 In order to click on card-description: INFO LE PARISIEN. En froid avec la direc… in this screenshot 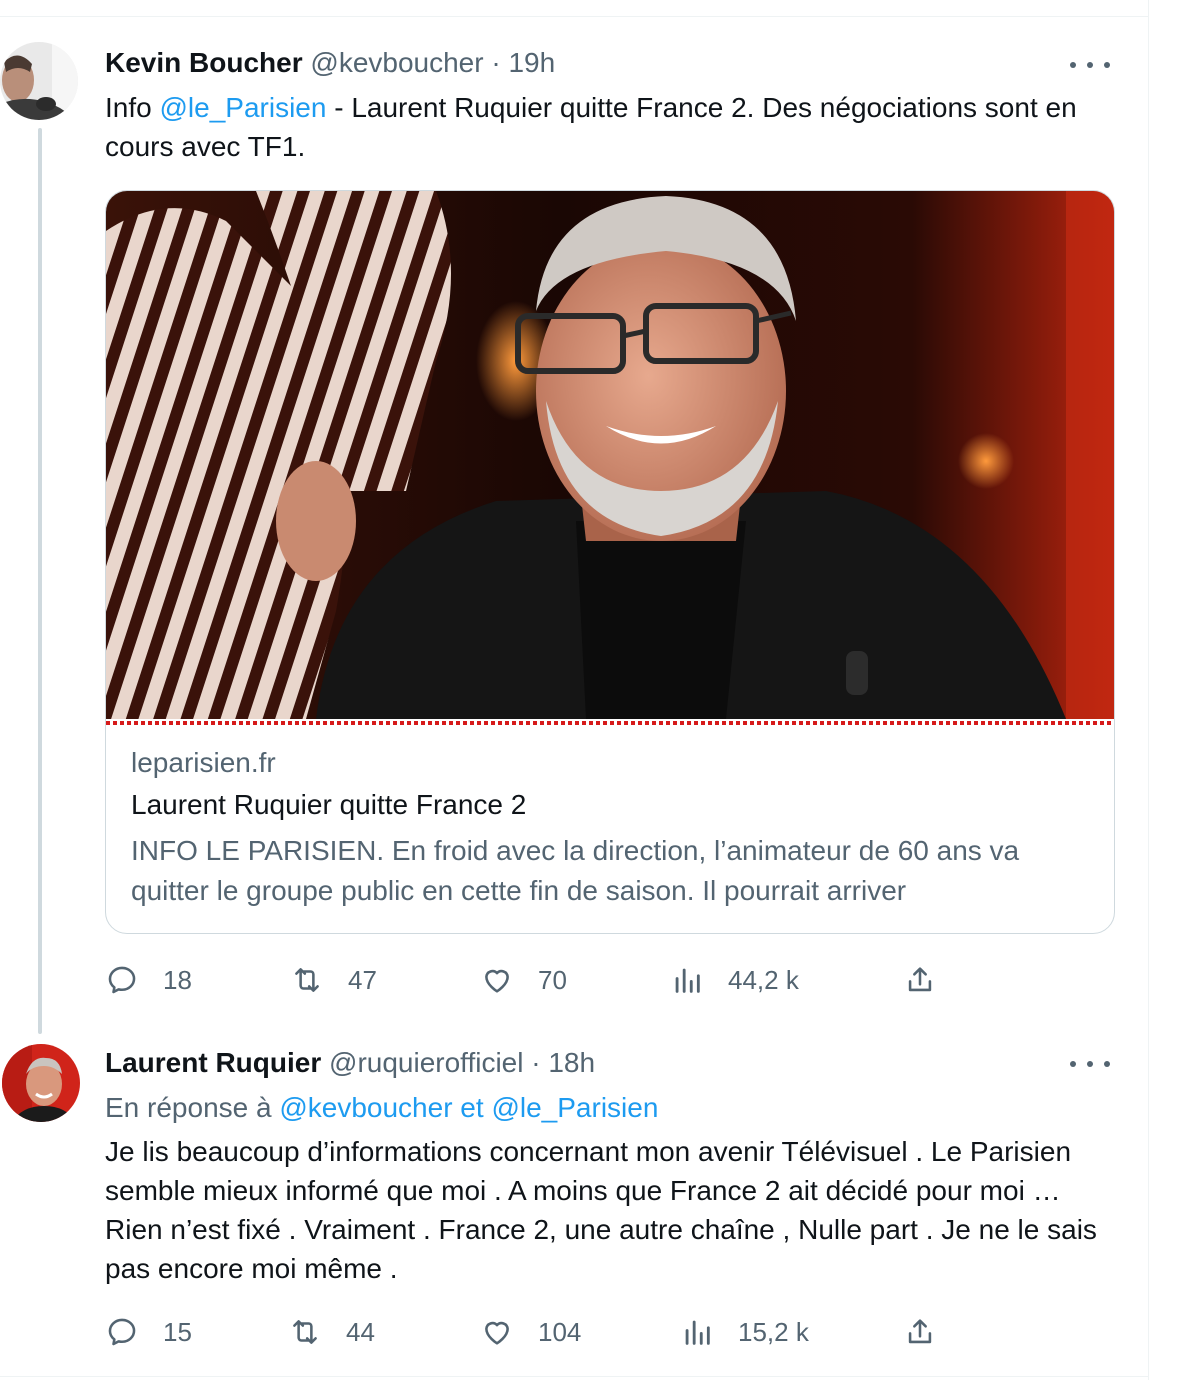, I will do `click(575, 870)`.